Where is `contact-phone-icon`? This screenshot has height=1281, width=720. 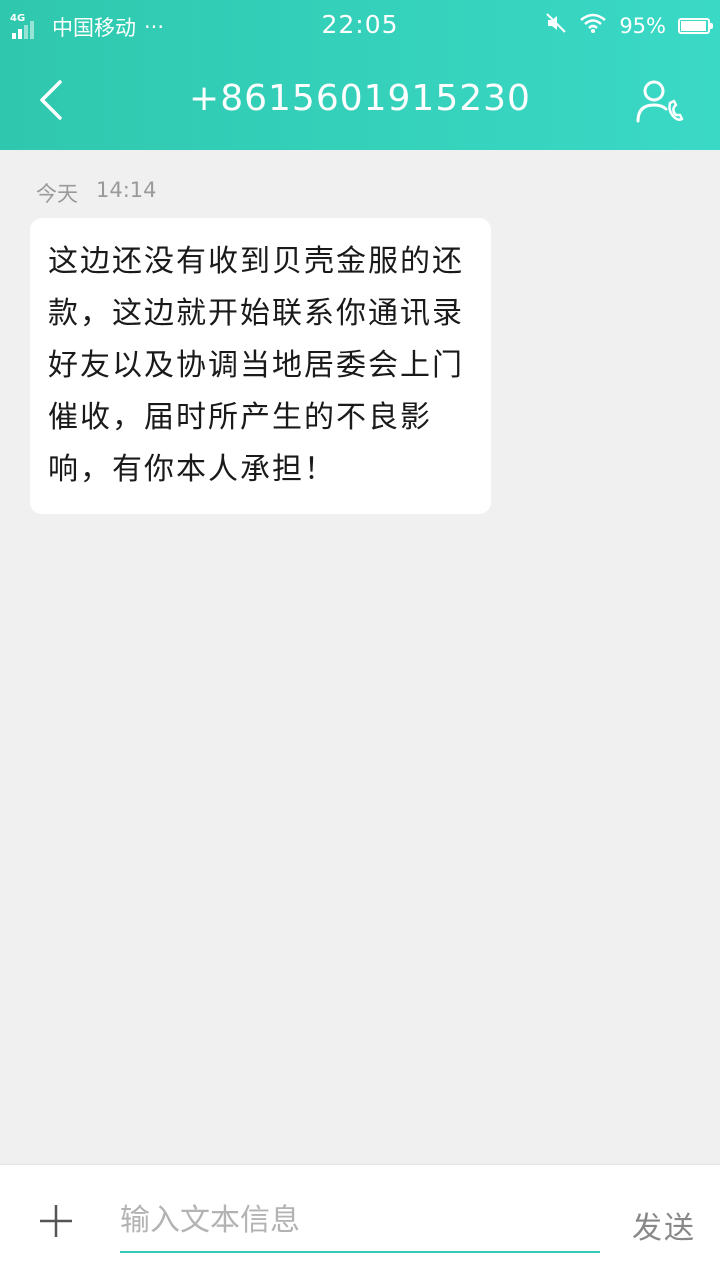
contact-phone-icon is located at coordinates (660, 101).